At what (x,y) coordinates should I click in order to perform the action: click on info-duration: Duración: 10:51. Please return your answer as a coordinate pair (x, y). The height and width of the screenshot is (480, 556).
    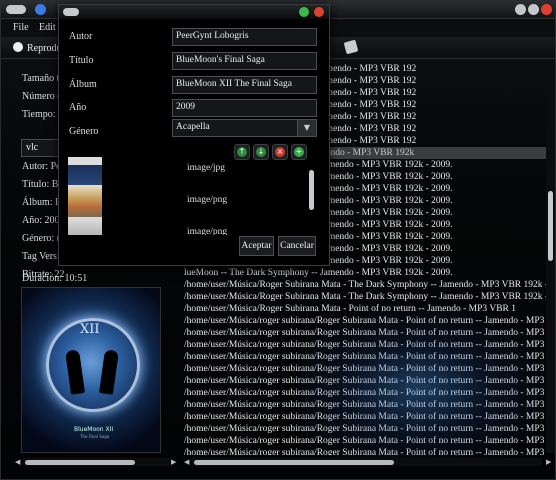
    Looking at the image, I should click on (55, 278).